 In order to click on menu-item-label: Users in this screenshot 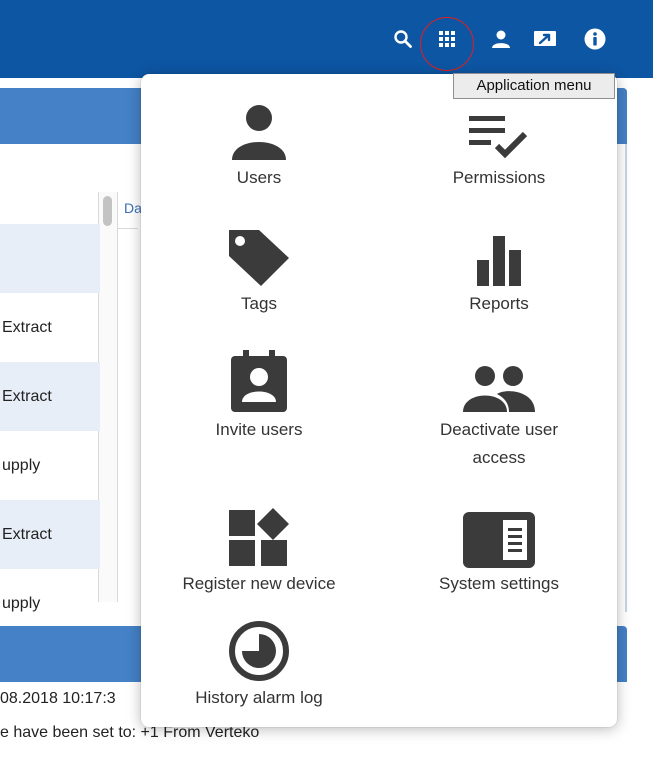, I will do `click(259, 177)`.